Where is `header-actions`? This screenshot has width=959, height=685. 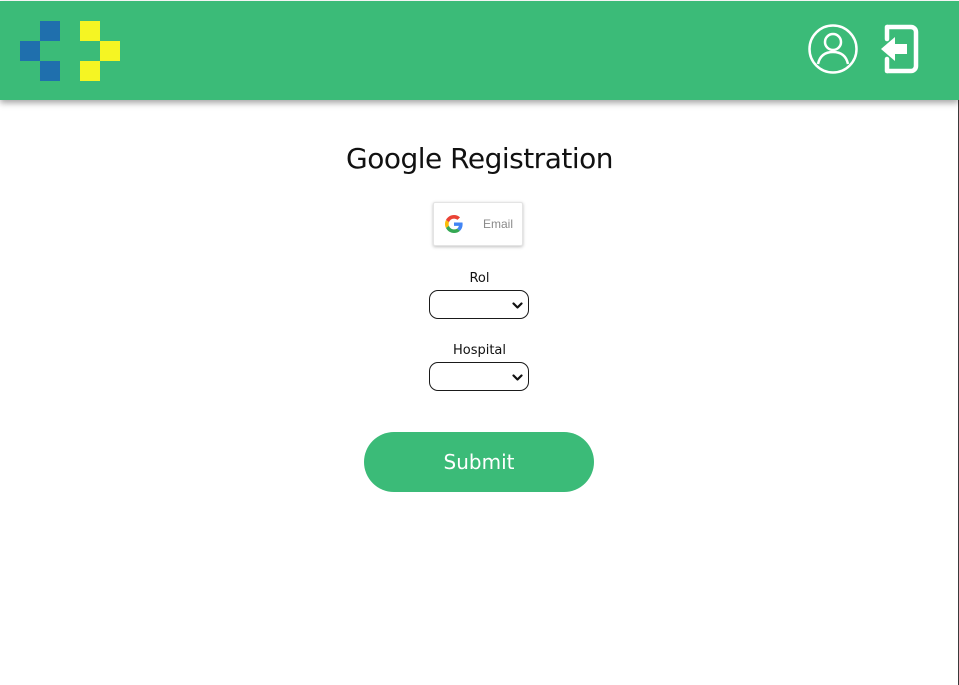
header-actions is located at coordinates (866, 49).